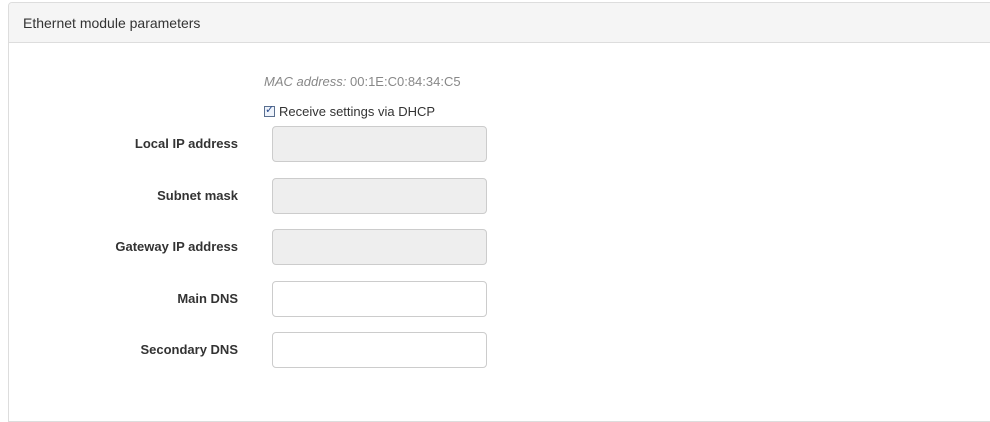  What do you see at coordinates (357, 111) in the screenshot?
I see `dhcp-checkbox-label: Receive settings via DHCP` at bounding box center [357, 111].